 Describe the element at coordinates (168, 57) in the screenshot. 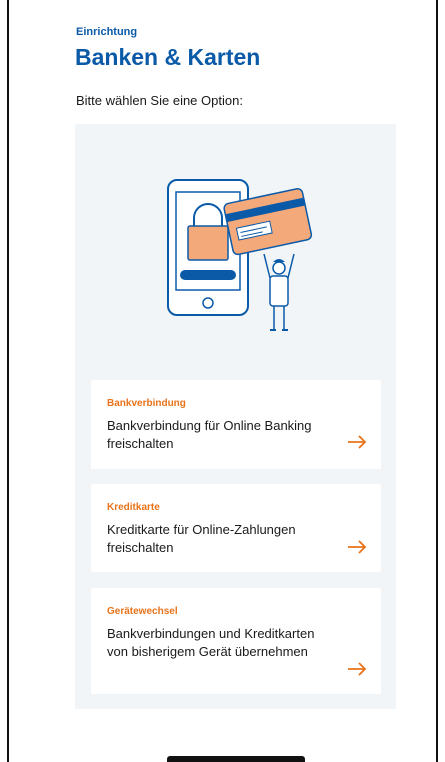

I see `page-title: Banken & Karten` at that location.